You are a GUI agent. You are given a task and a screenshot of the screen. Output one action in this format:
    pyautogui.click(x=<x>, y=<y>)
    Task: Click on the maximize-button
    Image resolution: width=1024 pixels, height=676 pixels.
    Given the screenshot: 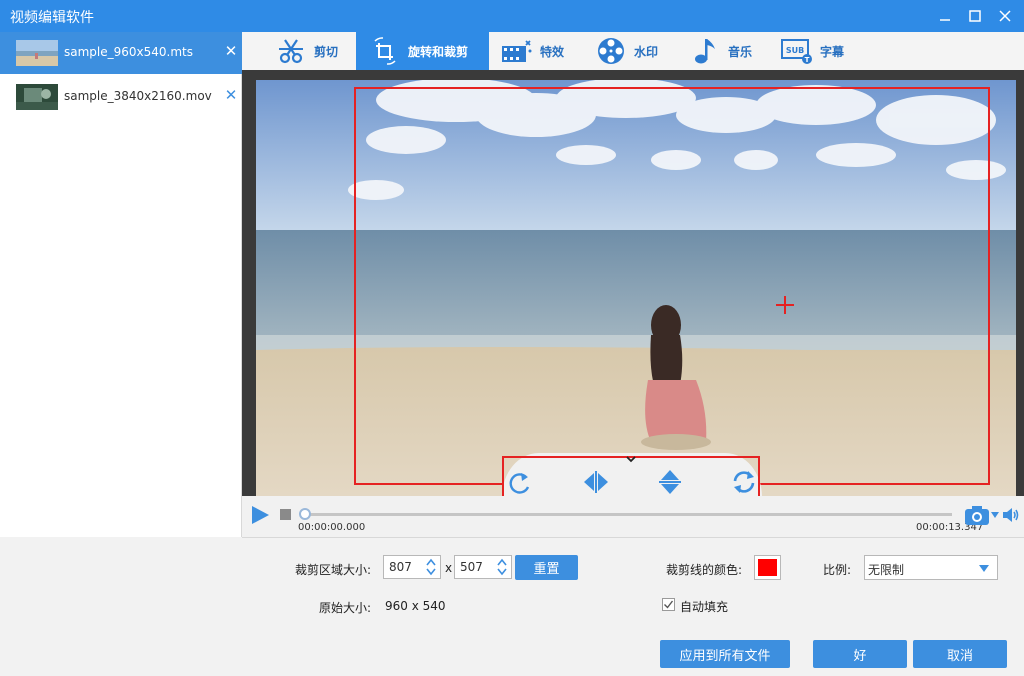 What is the action you would take?
    pyautogui.click(x=975, y=16)
    